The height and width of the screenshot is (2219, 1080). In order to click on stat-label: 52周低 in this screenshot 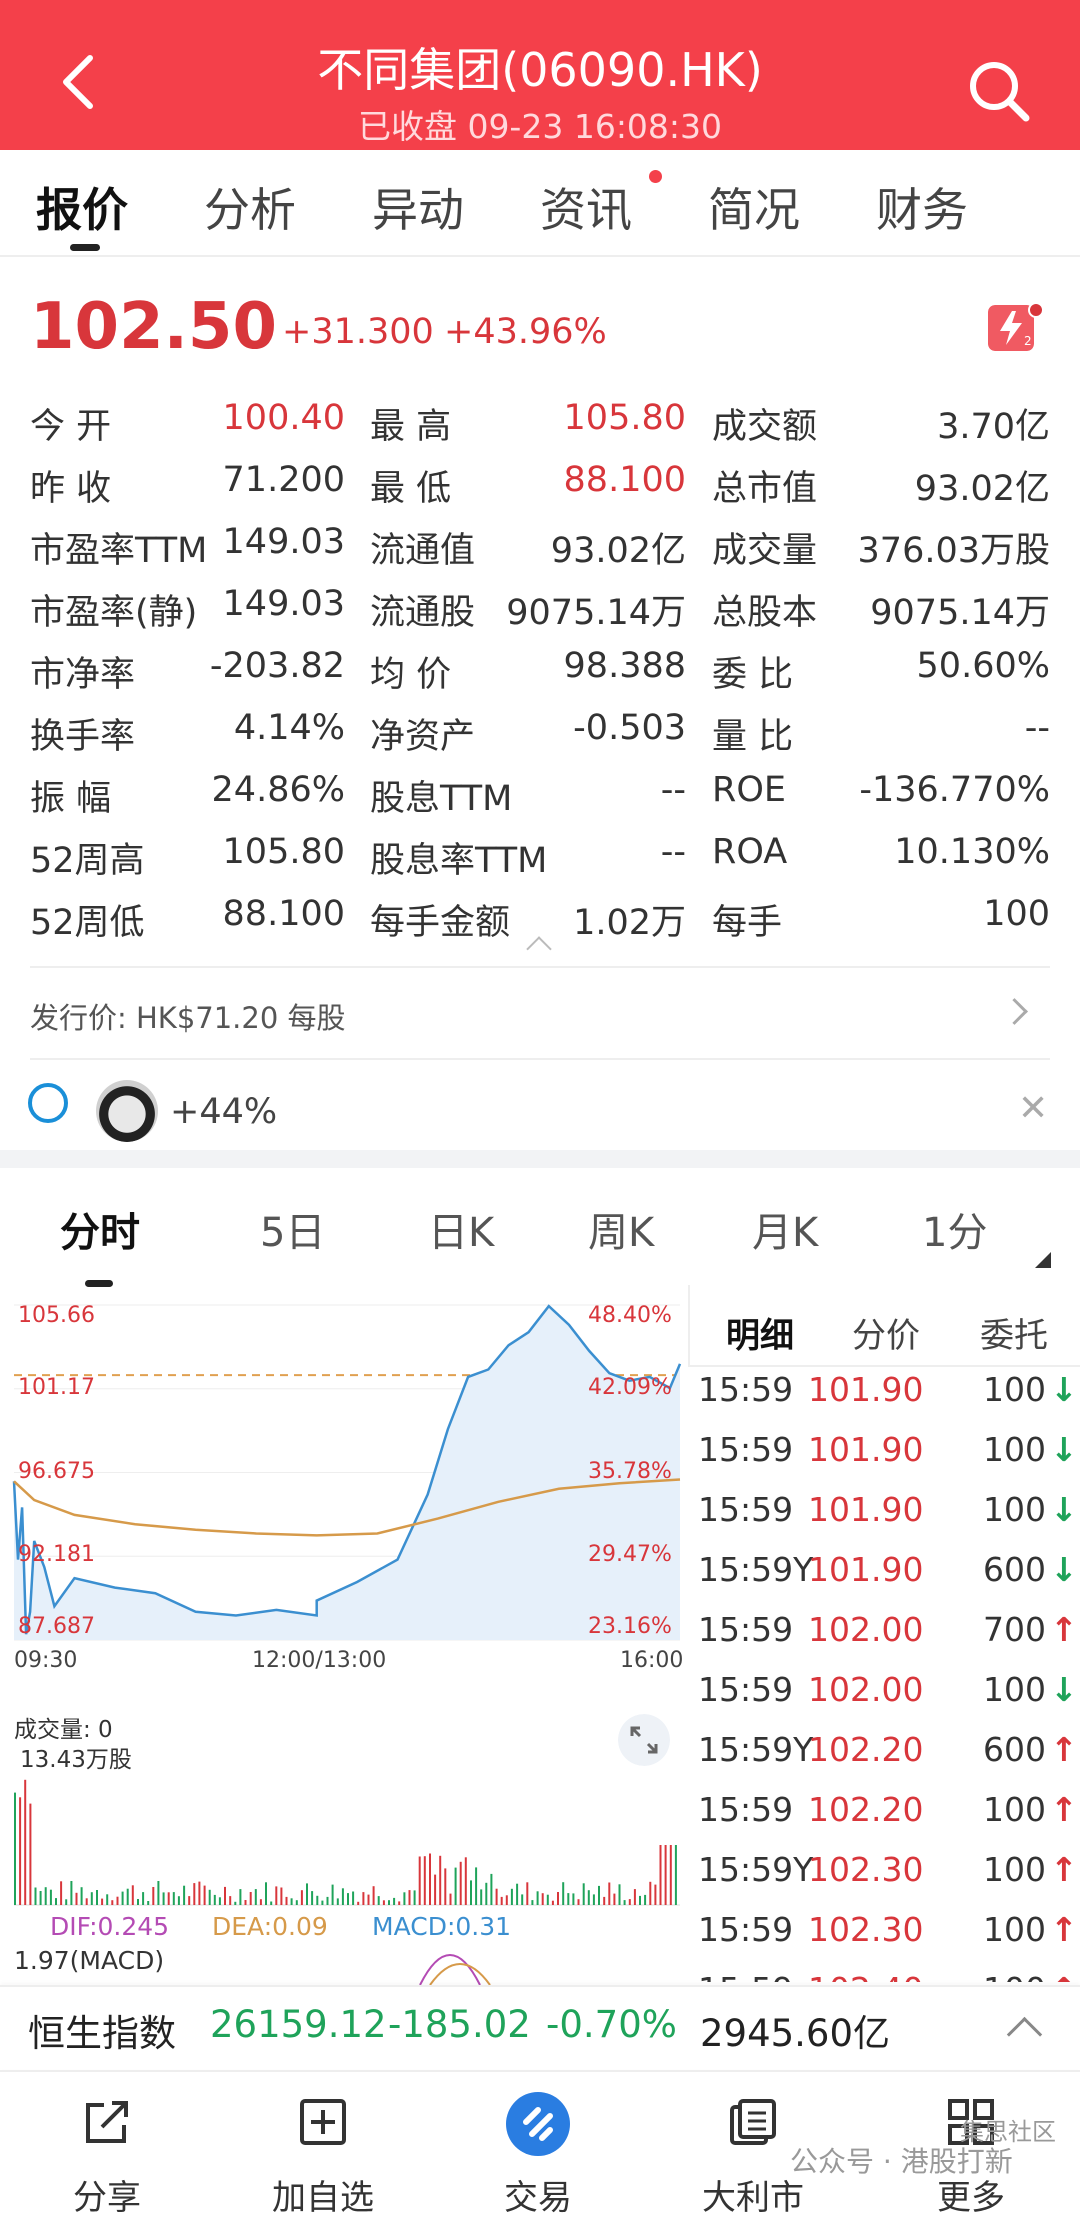, I will do `click(87, 923)`.